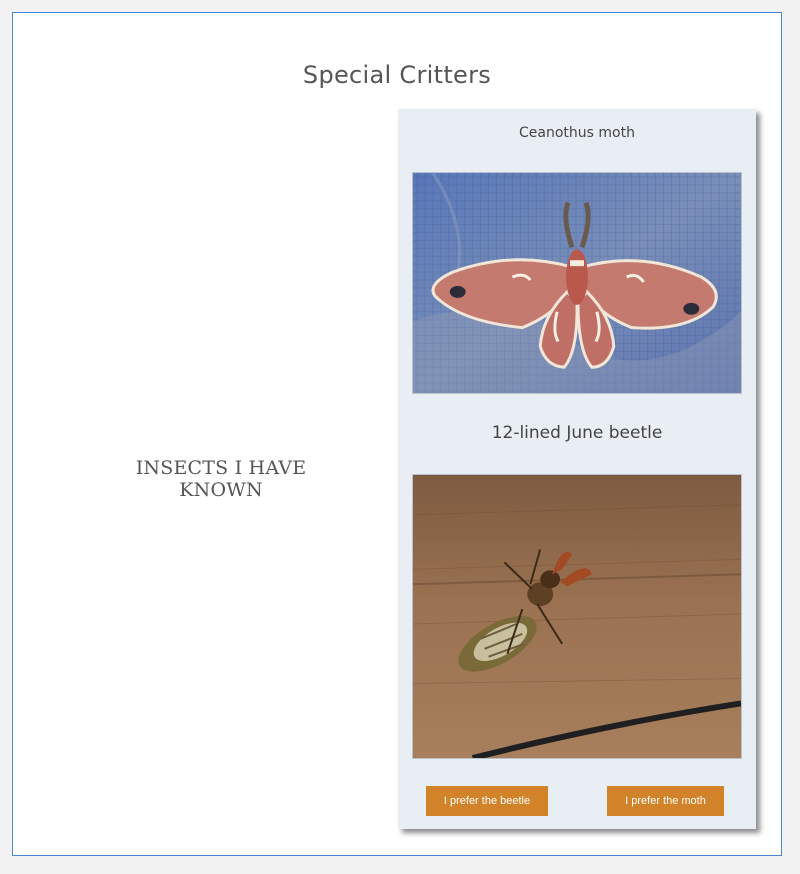 This screenshot has width=800, height=874. Describe the element at coordinates (577, 616) in the screenshot. I see `beetle-photo` at that location.